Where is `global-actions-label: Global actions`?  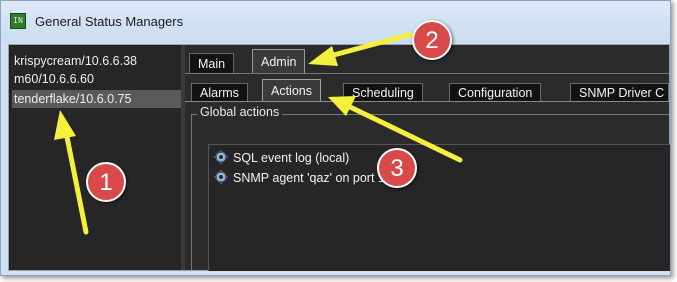
global-actions-label: Global actions is located at coordinates (240, 112).